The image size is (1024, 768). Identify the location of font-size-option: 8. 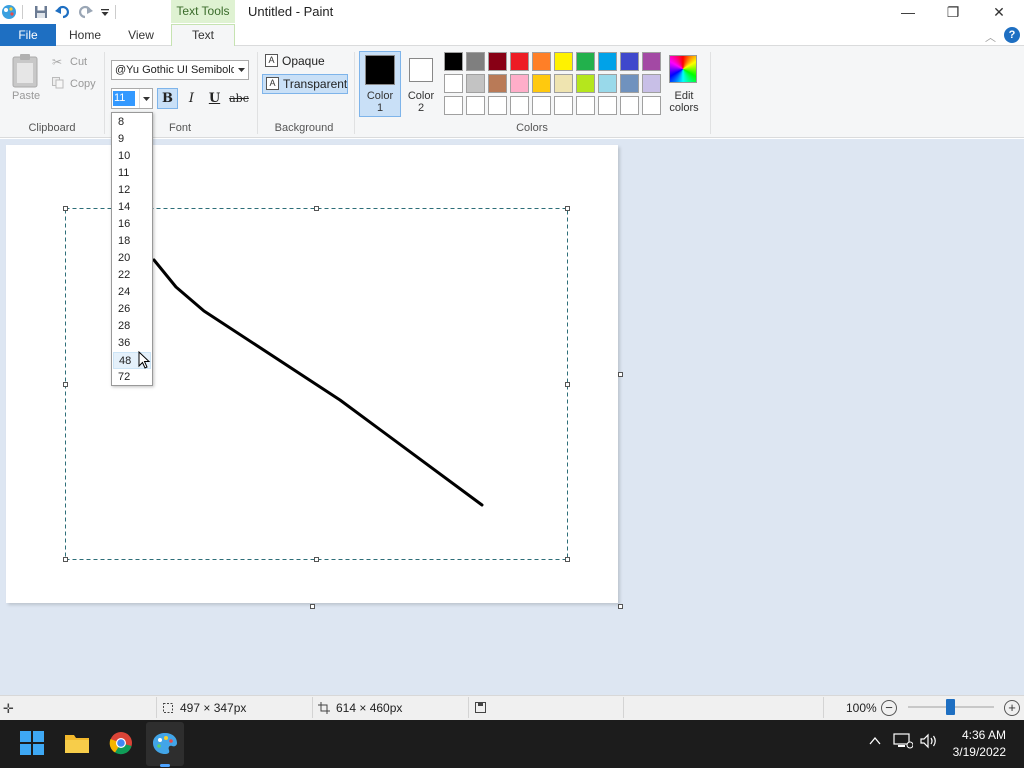
(132, 122).